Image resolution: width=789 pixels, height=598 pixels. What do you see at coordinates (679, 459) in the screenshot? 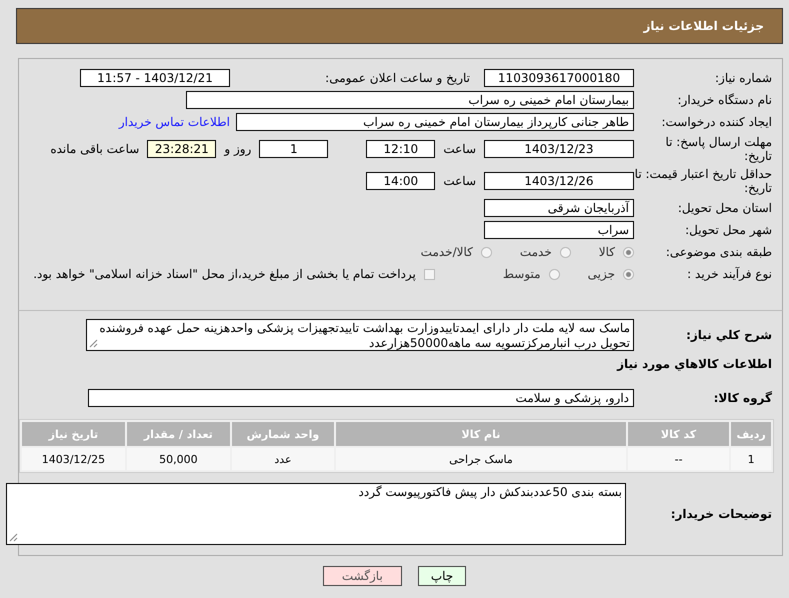
I see `table-cell: --` at bounding box center [679, 459].